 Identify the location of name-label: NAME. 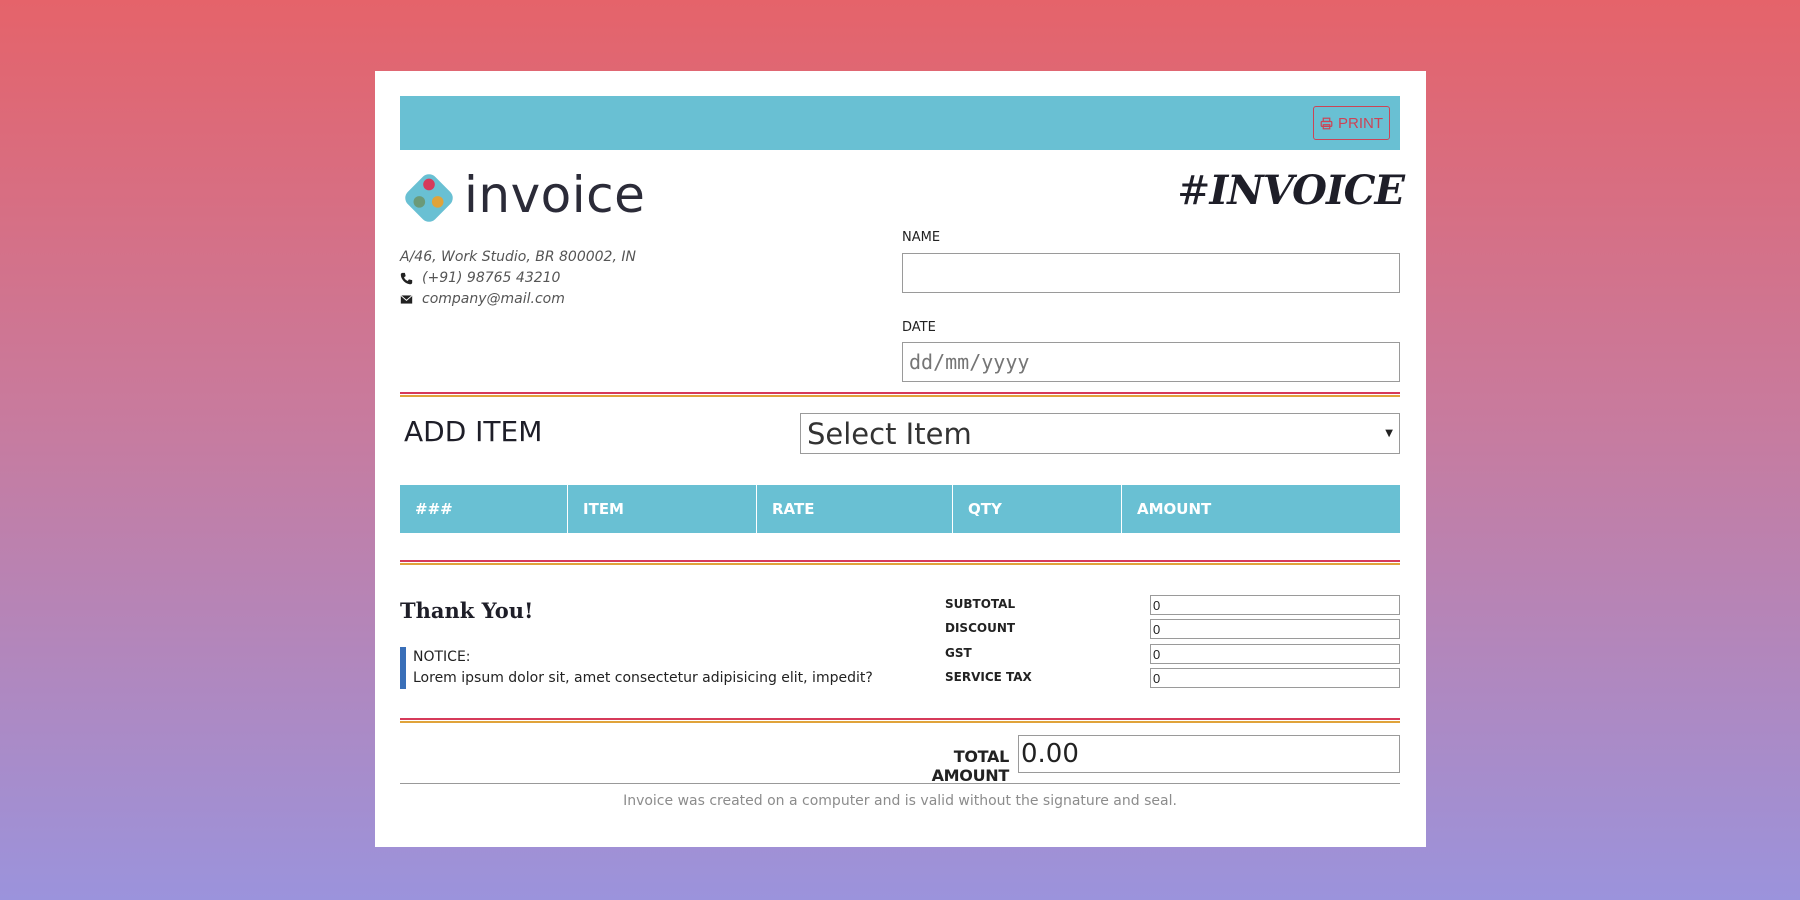
(921, 237).